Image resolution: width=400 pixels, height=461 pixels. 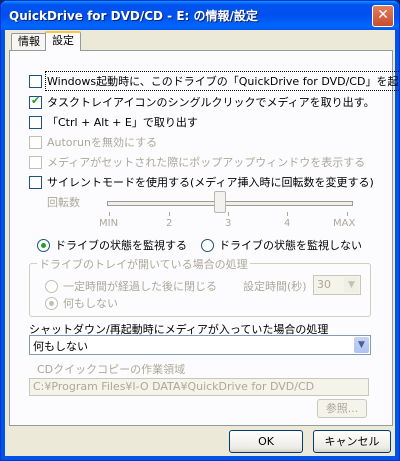 What do you see at coordinates (383, 16) in the screenshot?
I see `close-button: ✕` at bounding box center [383, 16].